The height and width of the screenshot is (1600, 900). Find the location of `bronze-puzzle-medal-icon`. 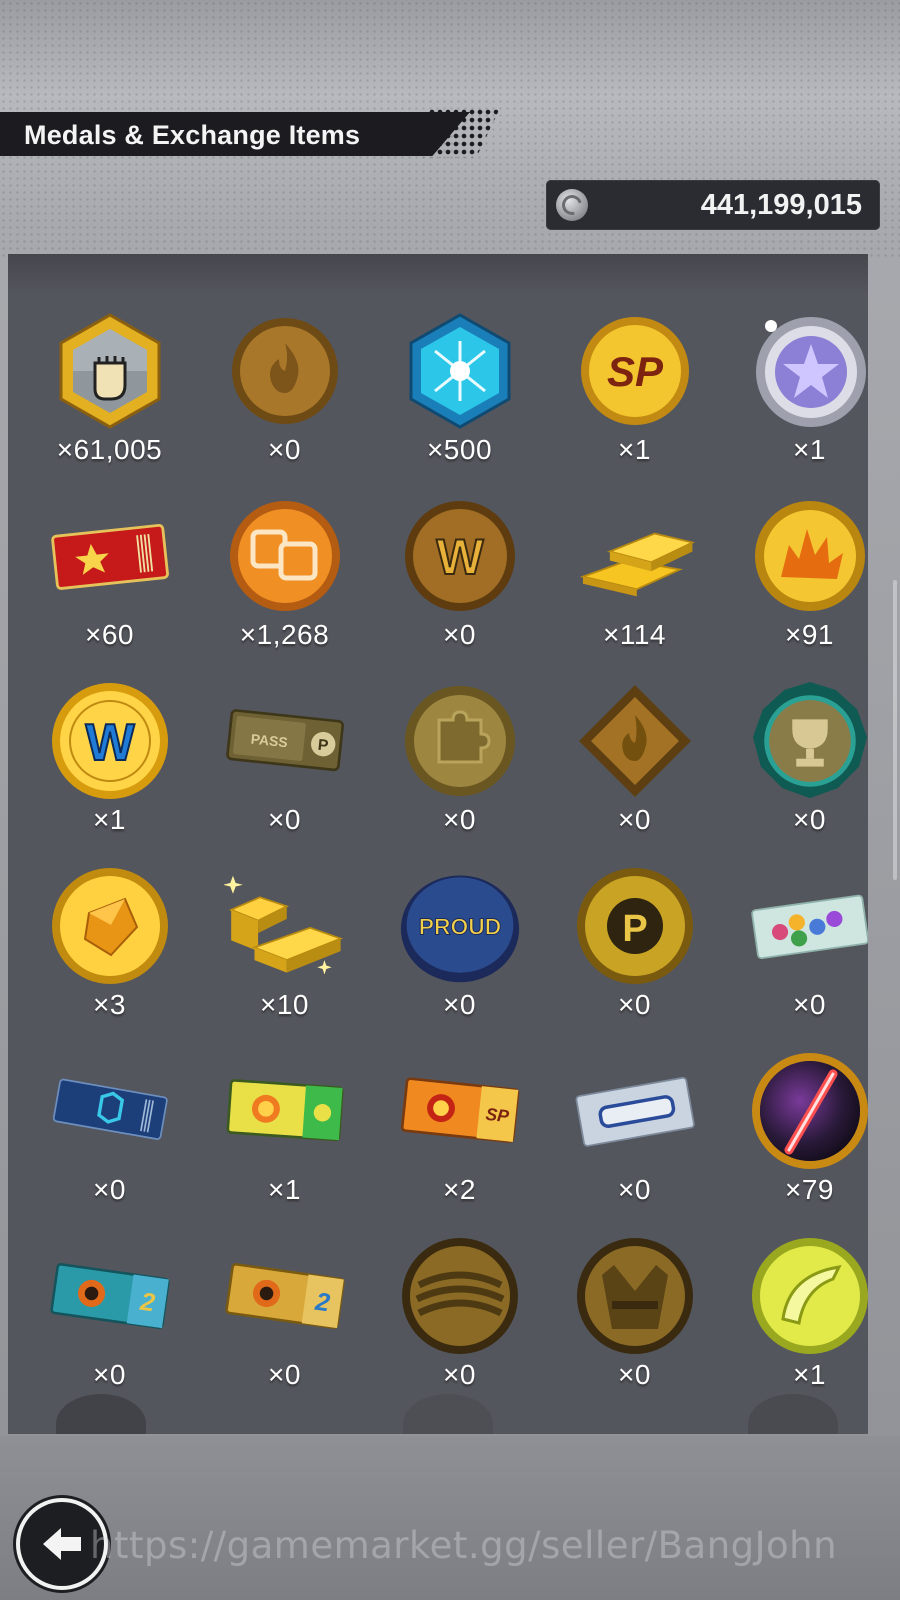

bronze-puzzle-medal-icon is located at coordinates (460, 741).